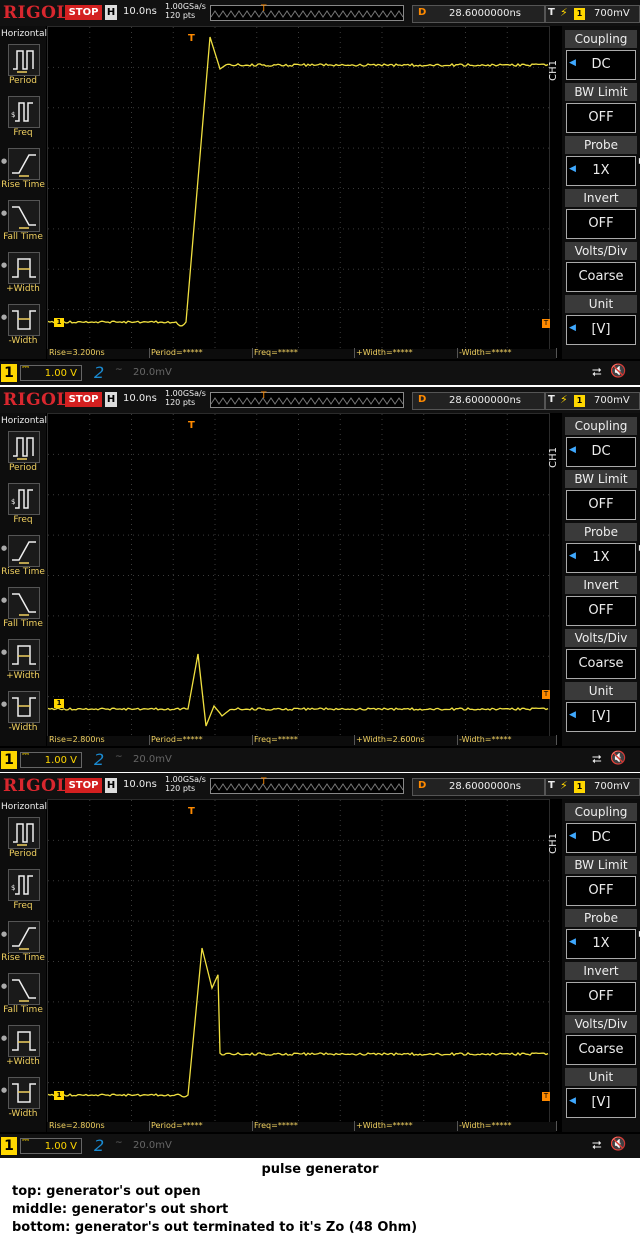 Image resolution: width=640 pixels, height=1248 pixels. What do you see at coordinates (23, 1114) in the screenshot?
I see `measure-item-label: -Width` at bounding box center [23, 1114].